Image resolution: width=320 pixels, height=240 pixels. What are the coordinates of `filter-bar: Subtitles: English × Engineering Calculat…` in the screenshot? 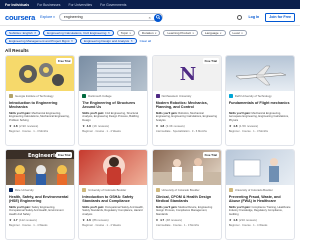 It's located at (150, 31).